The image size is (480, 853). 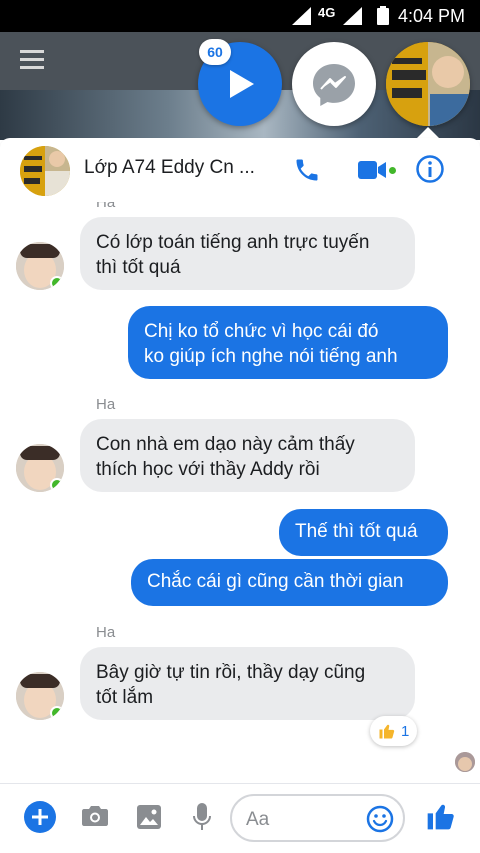 What do you see at coordinates (240, 16) in the screenshot?
I see `status-bar: 4G 4:04 PM` at bounding box center [240, 16].